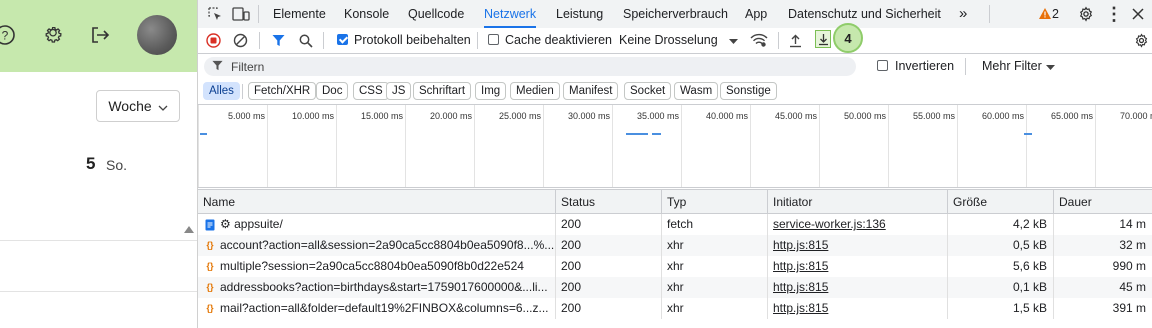  I want to click on invert-filter-checkbox, so click(882, 65).